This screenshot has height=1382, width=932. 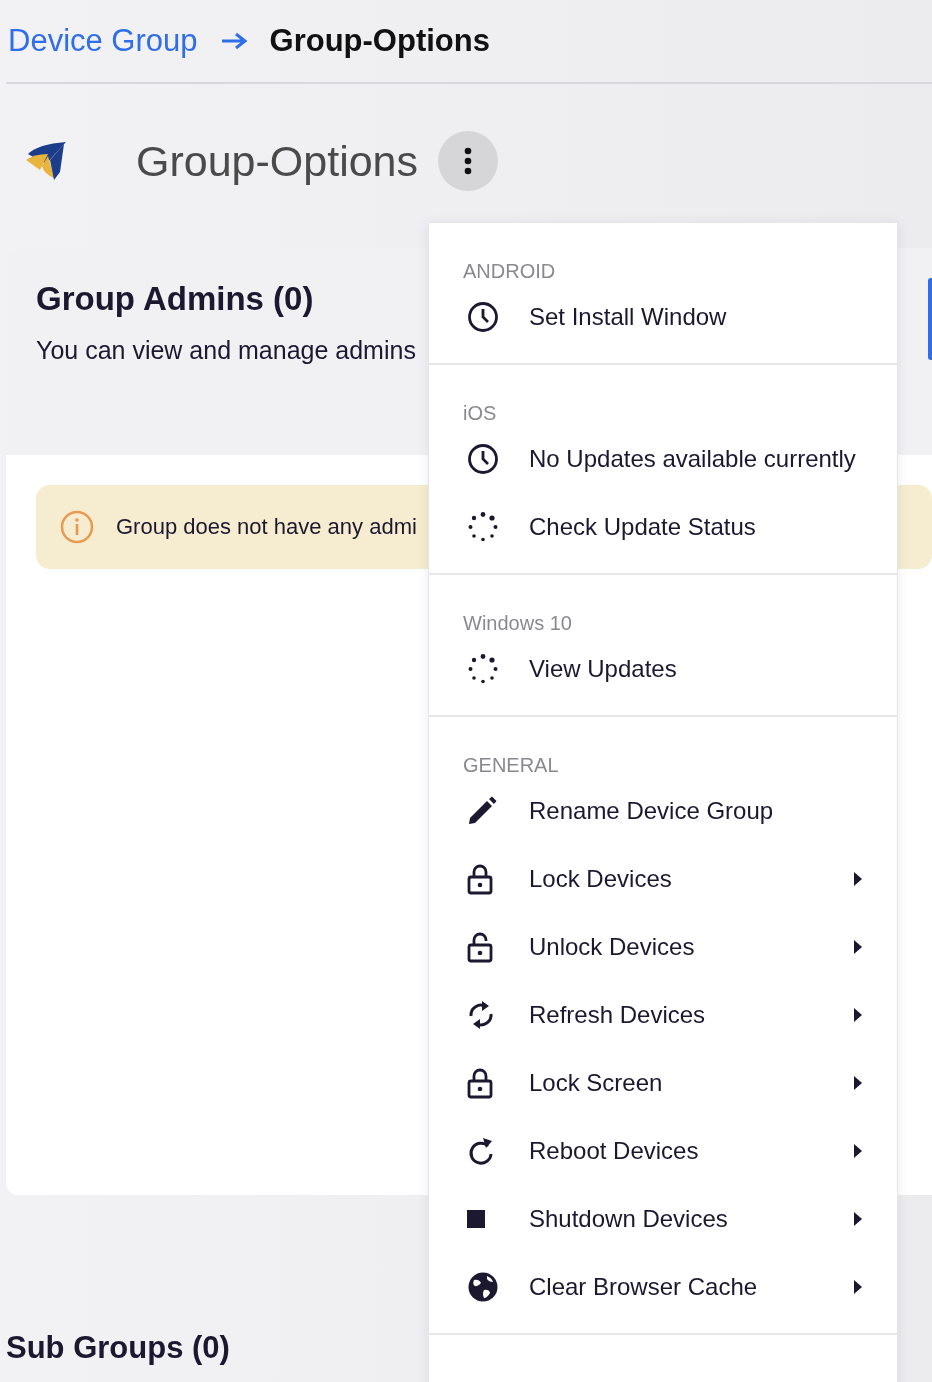 What do you see at coordinates (480, 947) in the screenshot?
I see `unlock-icon` at bounding box center [480, 947].